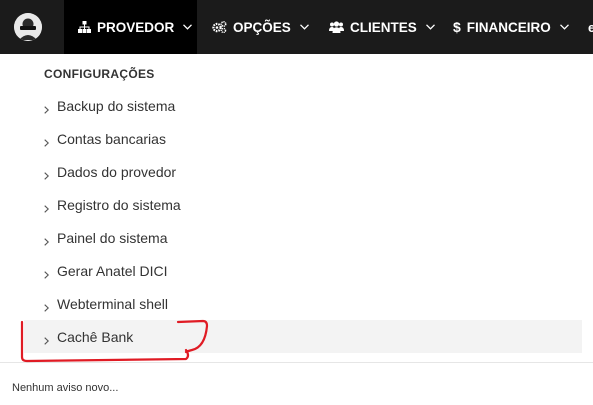 The width and height of the screenshot is (593, 405). I want to click on nav-financeiro-label: FINANCEIRO, so click(508, 27).